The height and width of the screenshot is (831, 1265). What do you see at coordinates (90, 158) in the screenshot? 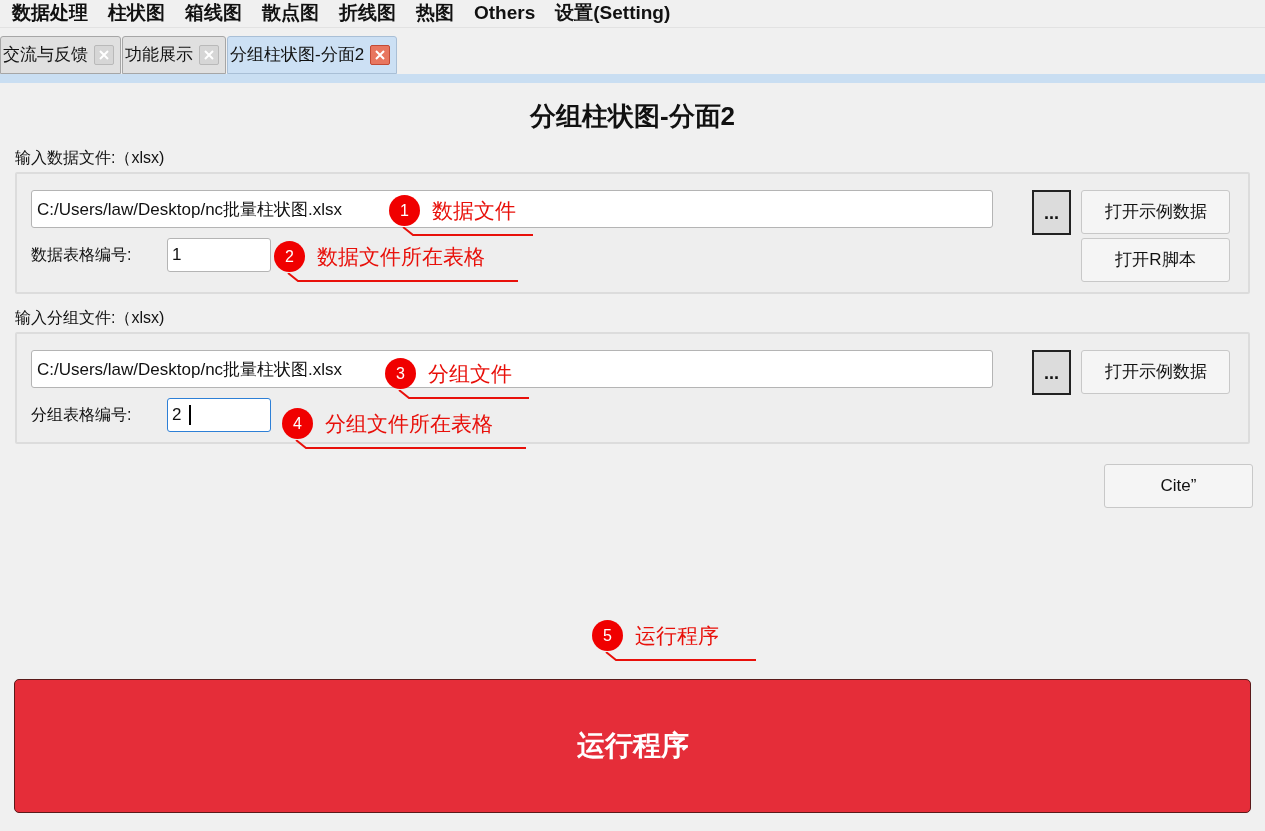
I see `section-label: 输入数据文件:（xlsx)` at bounding box center [90, 158].